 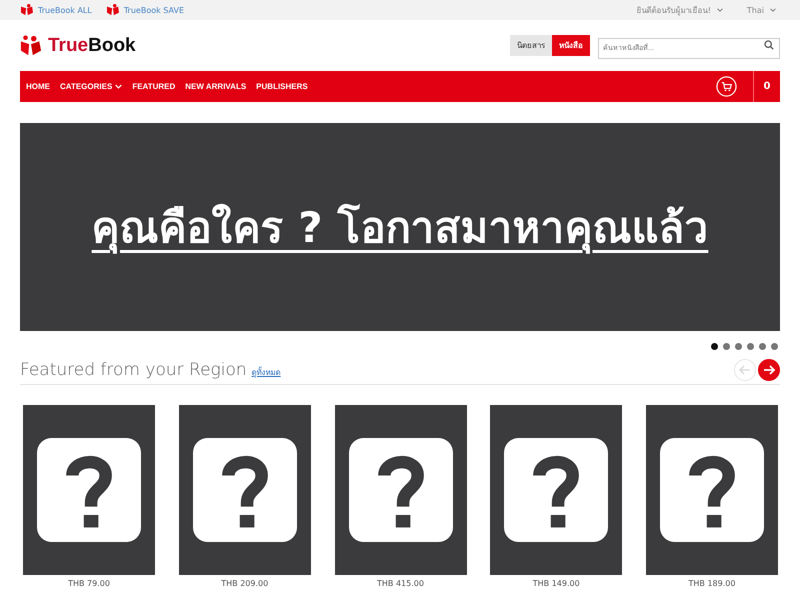 I want to click on section-title: Featured from your Region, so click(x=133, y=370).